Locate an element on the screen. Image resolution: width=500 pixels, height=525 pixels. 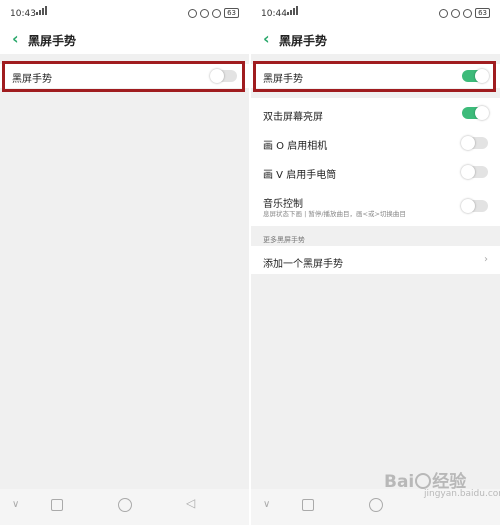
draw-v-toggle is located at coordinates (474, 172).